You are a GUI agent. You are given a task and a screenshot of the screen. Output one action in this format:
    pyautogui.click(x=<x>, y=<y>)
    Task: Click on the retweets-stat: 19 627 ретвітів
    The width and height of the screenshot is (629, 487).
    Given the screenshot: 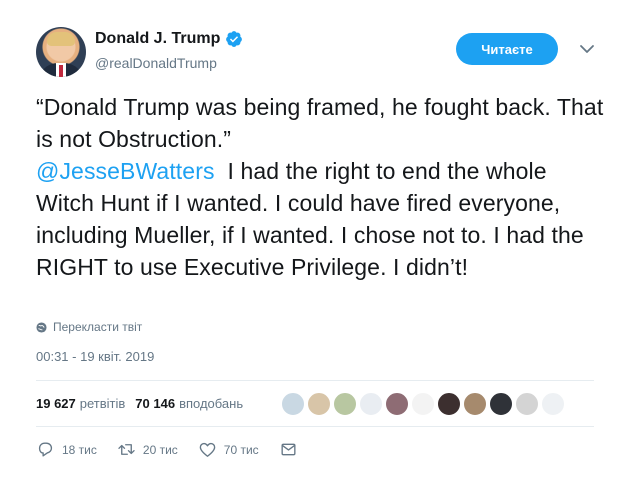 What is the action you would take?
    pyautogui.click(x=80, y=403)
    